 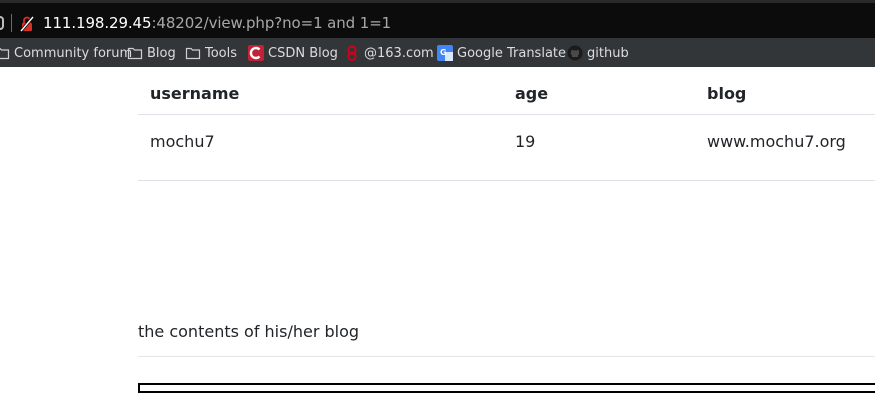 What do you see at coordinates (2, 23) in the screenshot?
I see `reload-icon` at bounding box center [2, 23].